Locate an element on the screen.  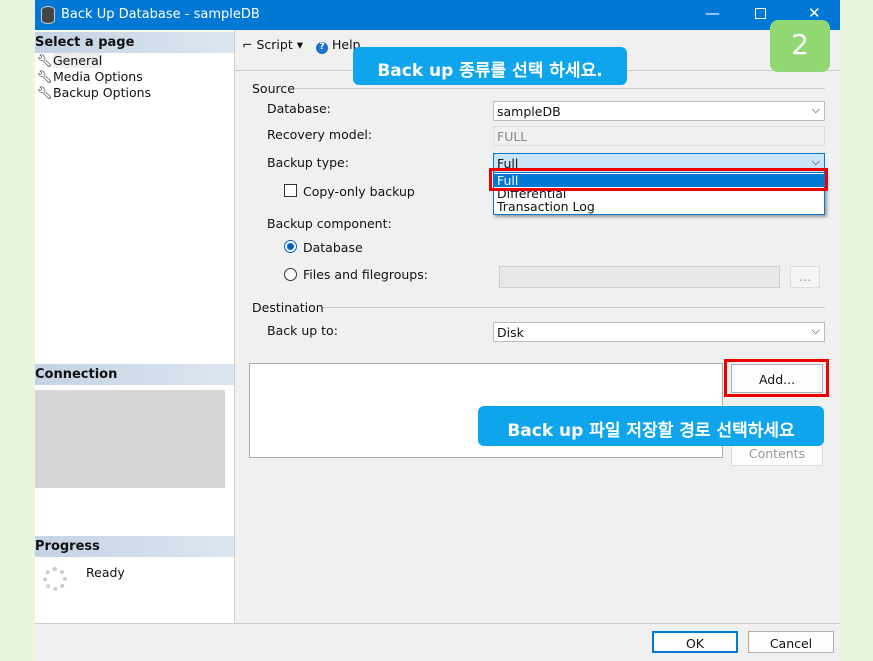
recovery-model-label: Recovery model: is located at coordinates (320, 134).